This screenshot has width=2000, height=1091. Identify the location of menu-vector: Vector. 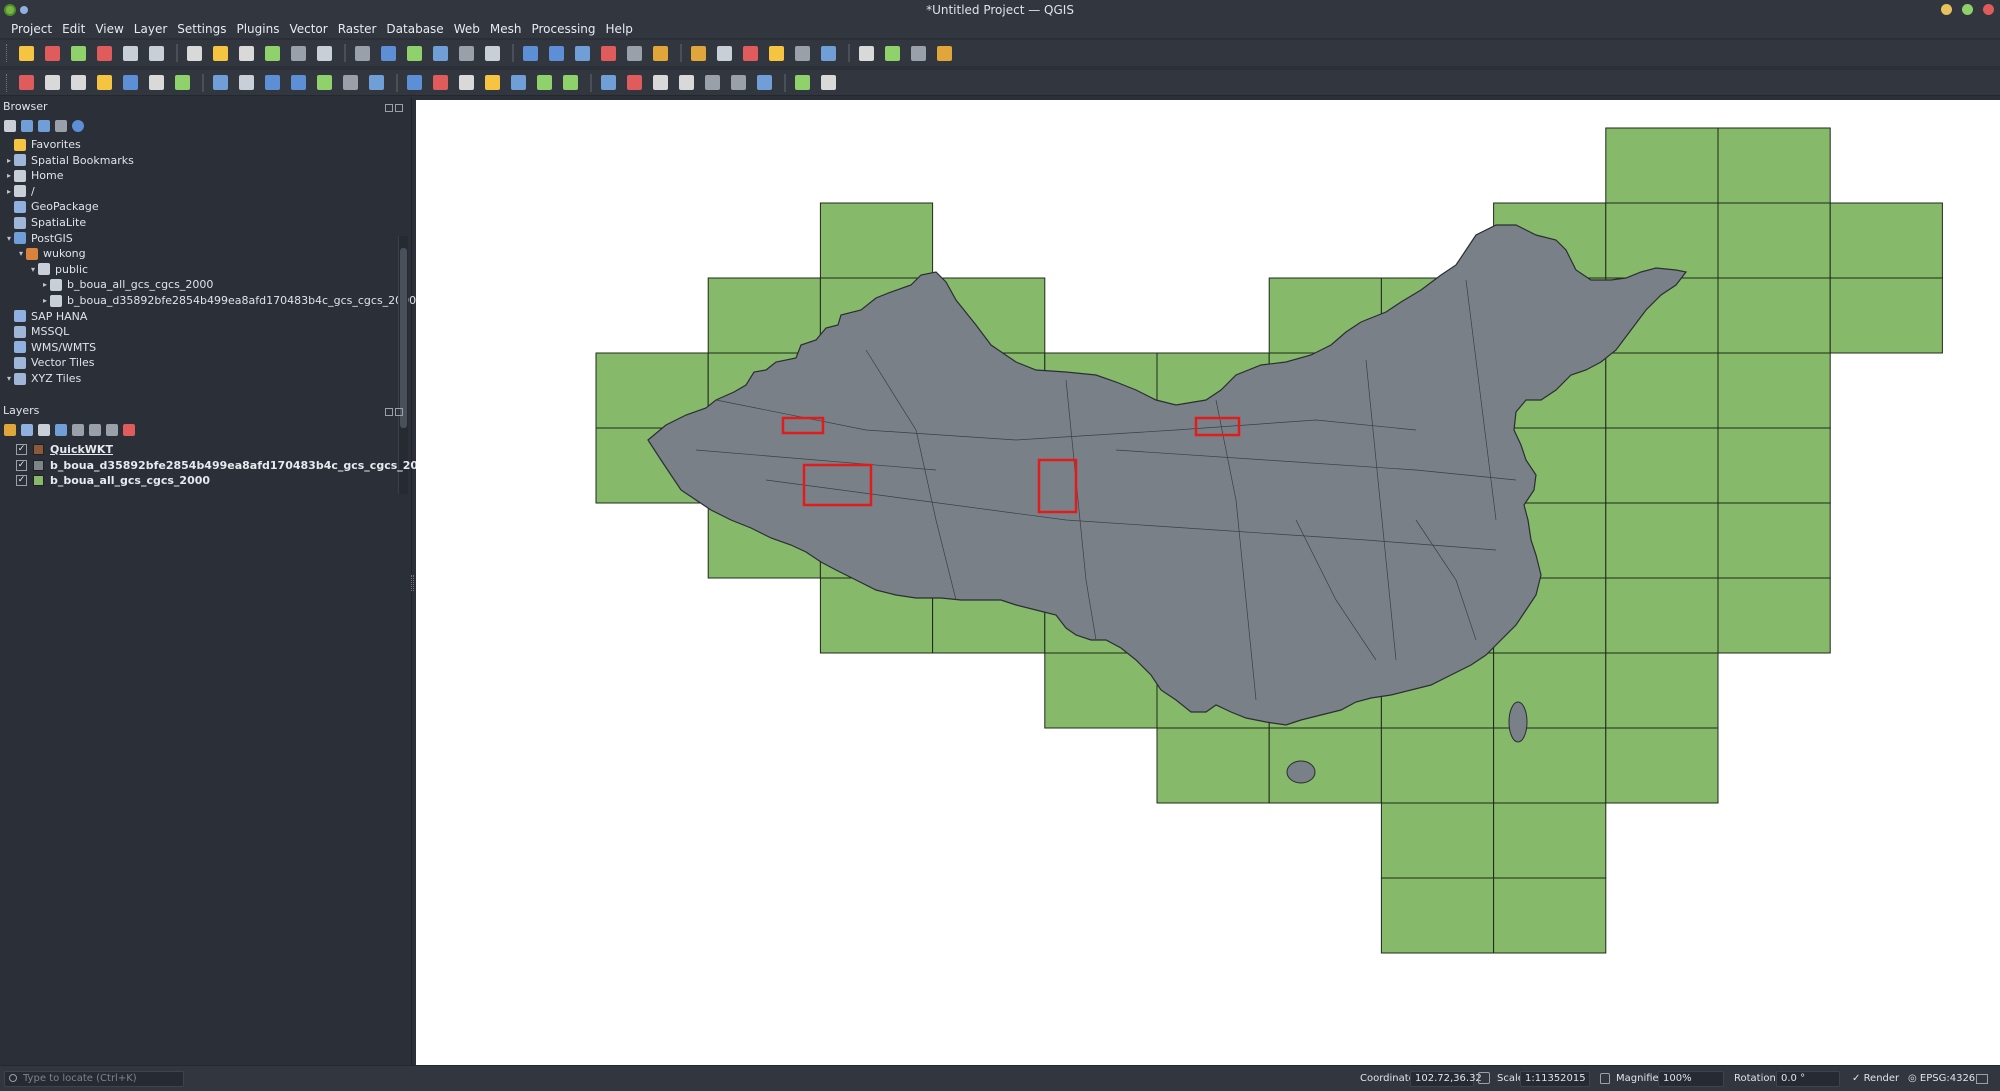
(308, 29).